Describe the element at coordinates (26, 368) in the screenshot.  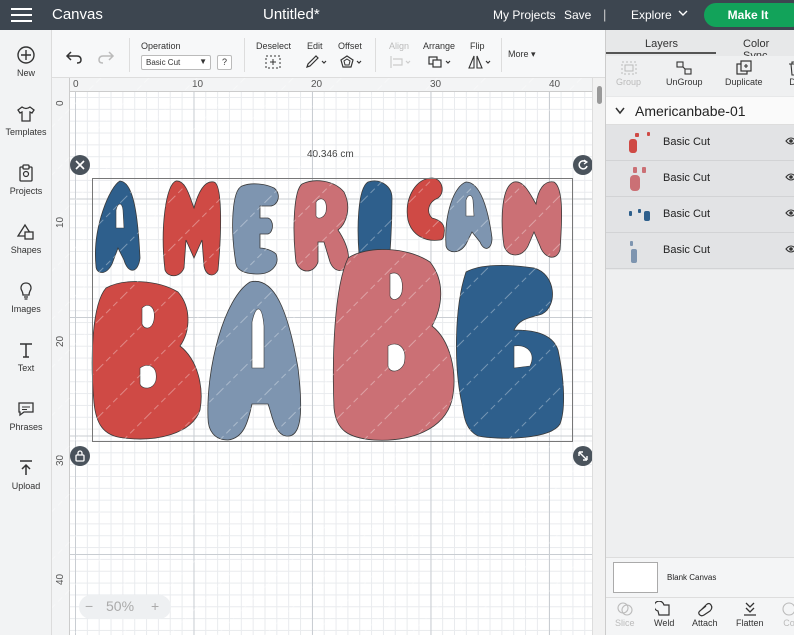
I see `sidebar-item-label: Text` at that location.